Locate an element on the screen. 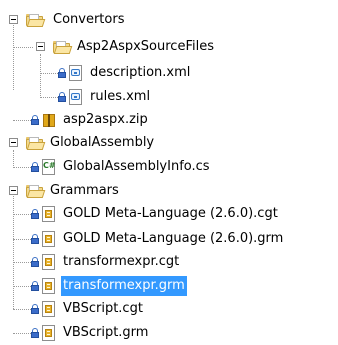 This screenshot has width=338, height=345. tree-item-label: GOLD Meta-Language (2.6.0).cgt is located at coordinates (170, 213).